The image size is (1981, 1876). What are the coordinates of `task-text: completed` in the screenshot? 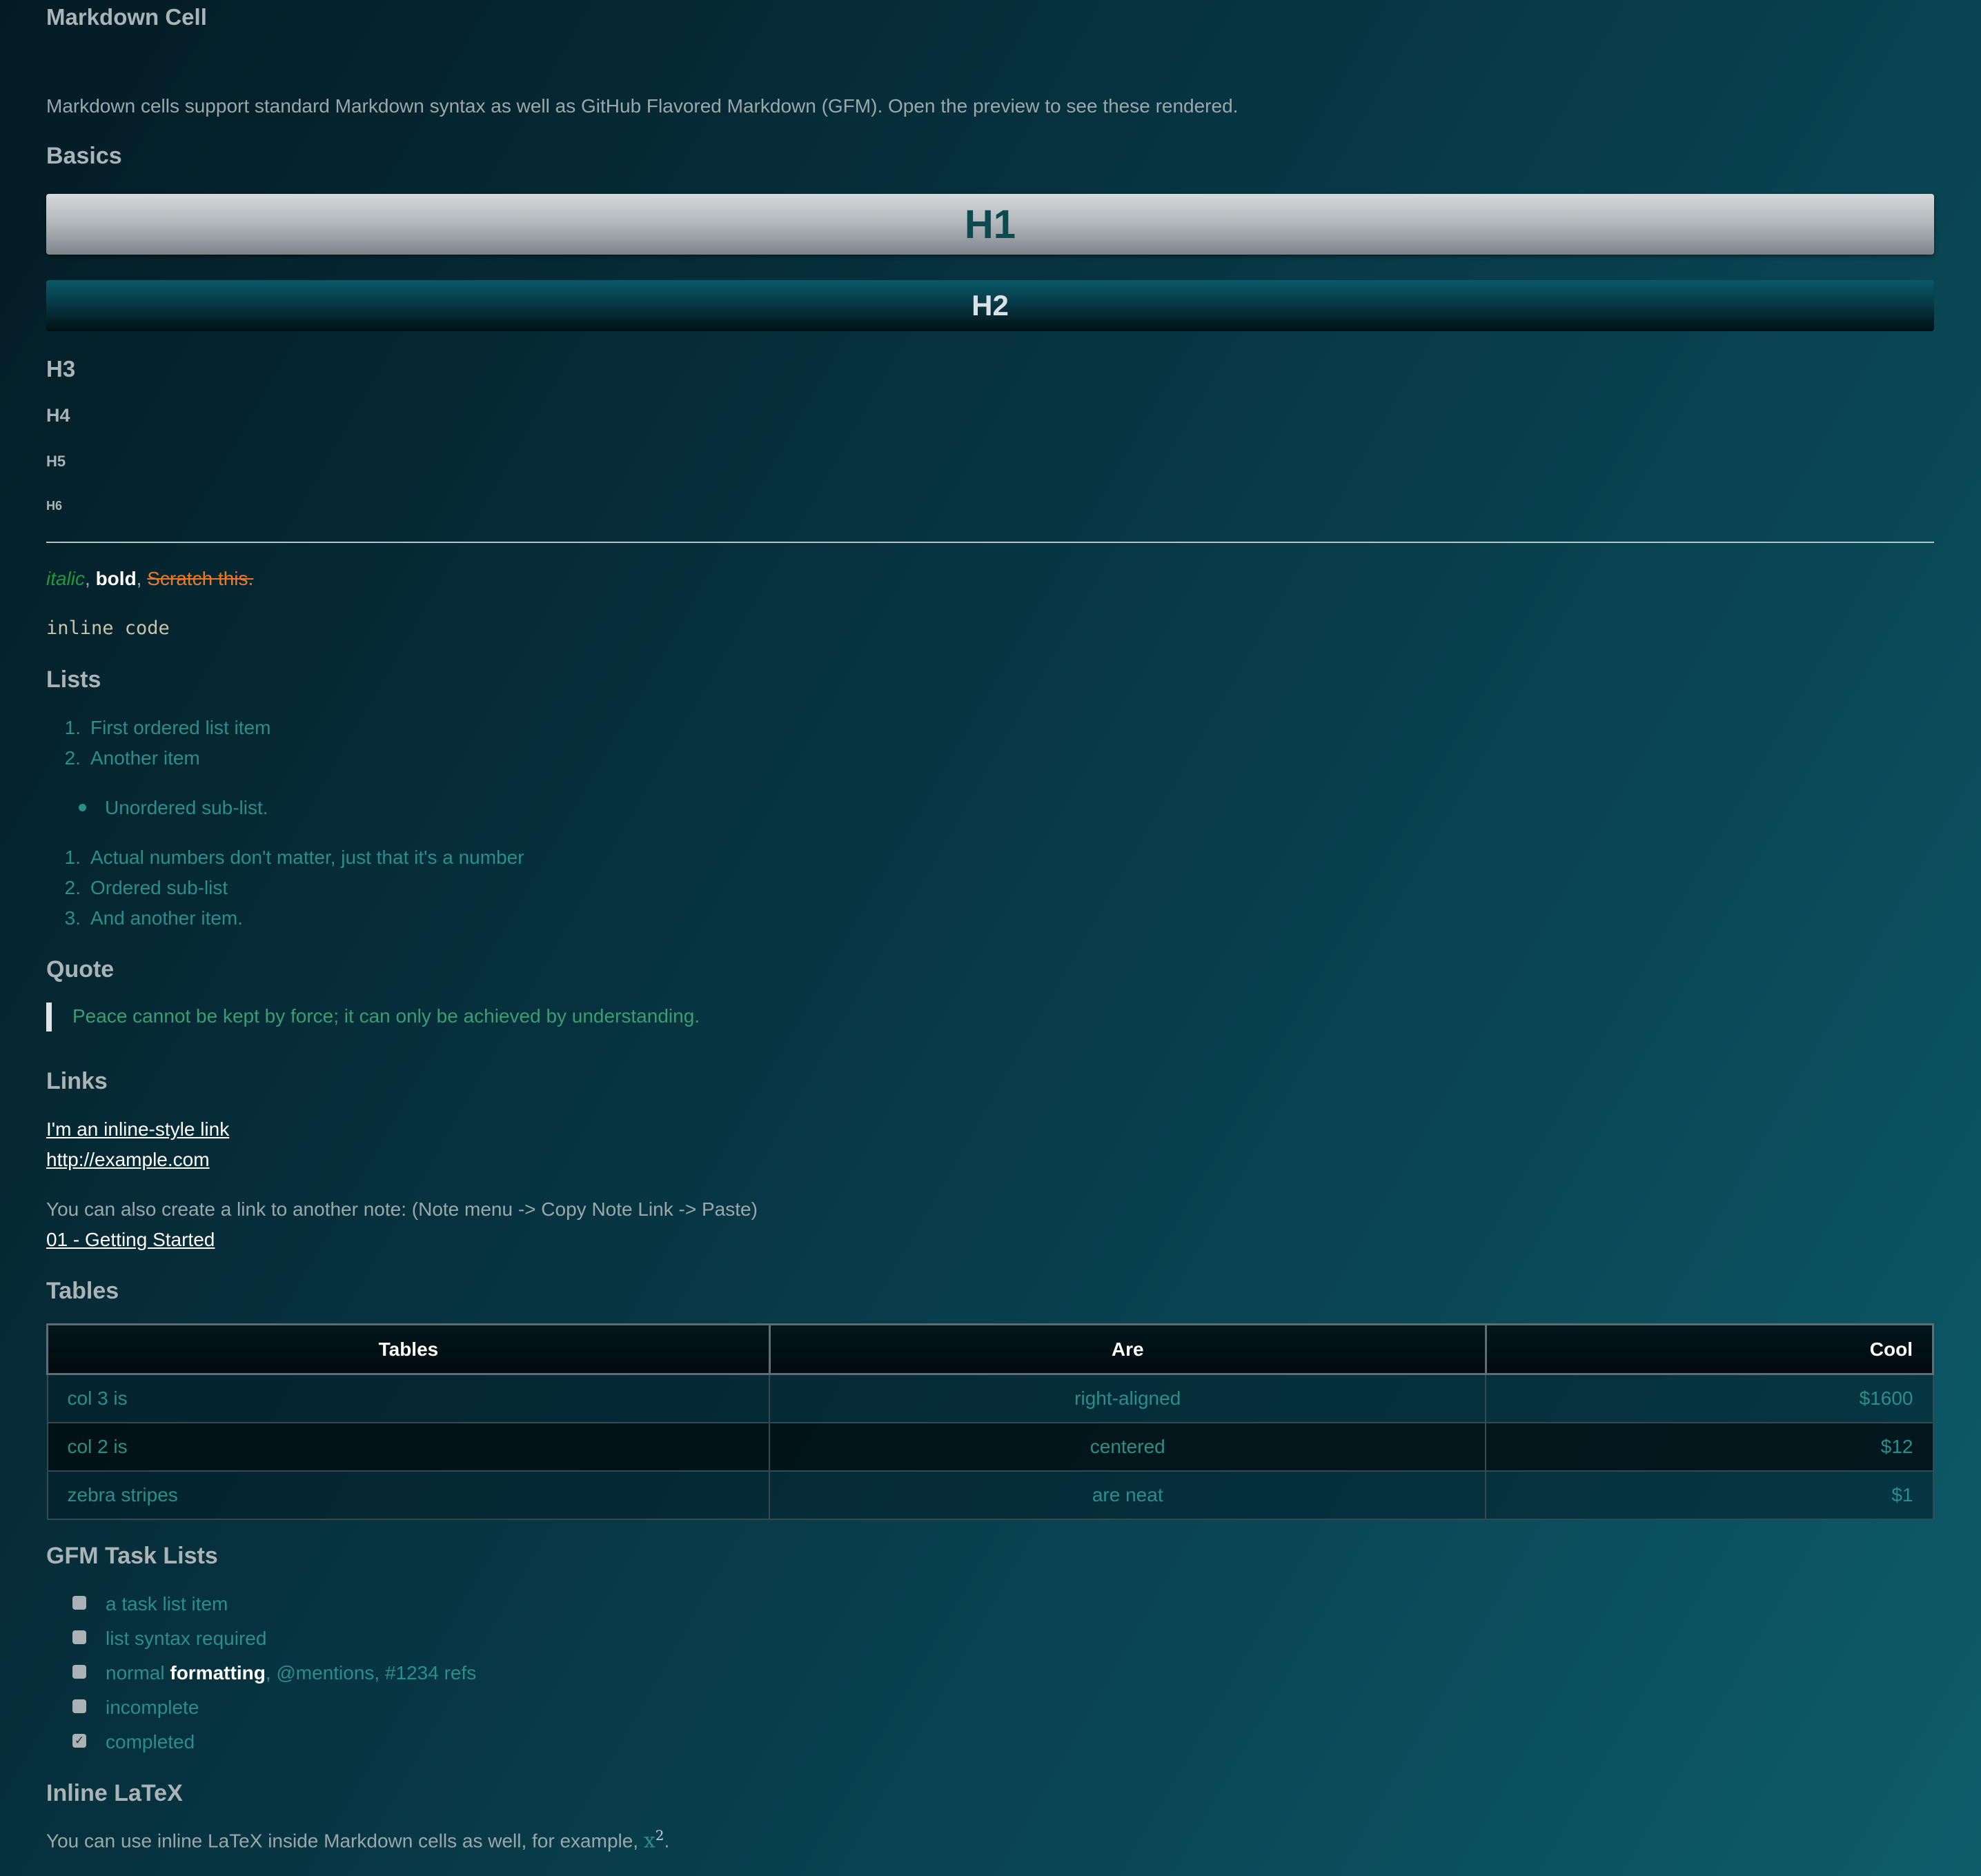 It's located at (150, 1741).